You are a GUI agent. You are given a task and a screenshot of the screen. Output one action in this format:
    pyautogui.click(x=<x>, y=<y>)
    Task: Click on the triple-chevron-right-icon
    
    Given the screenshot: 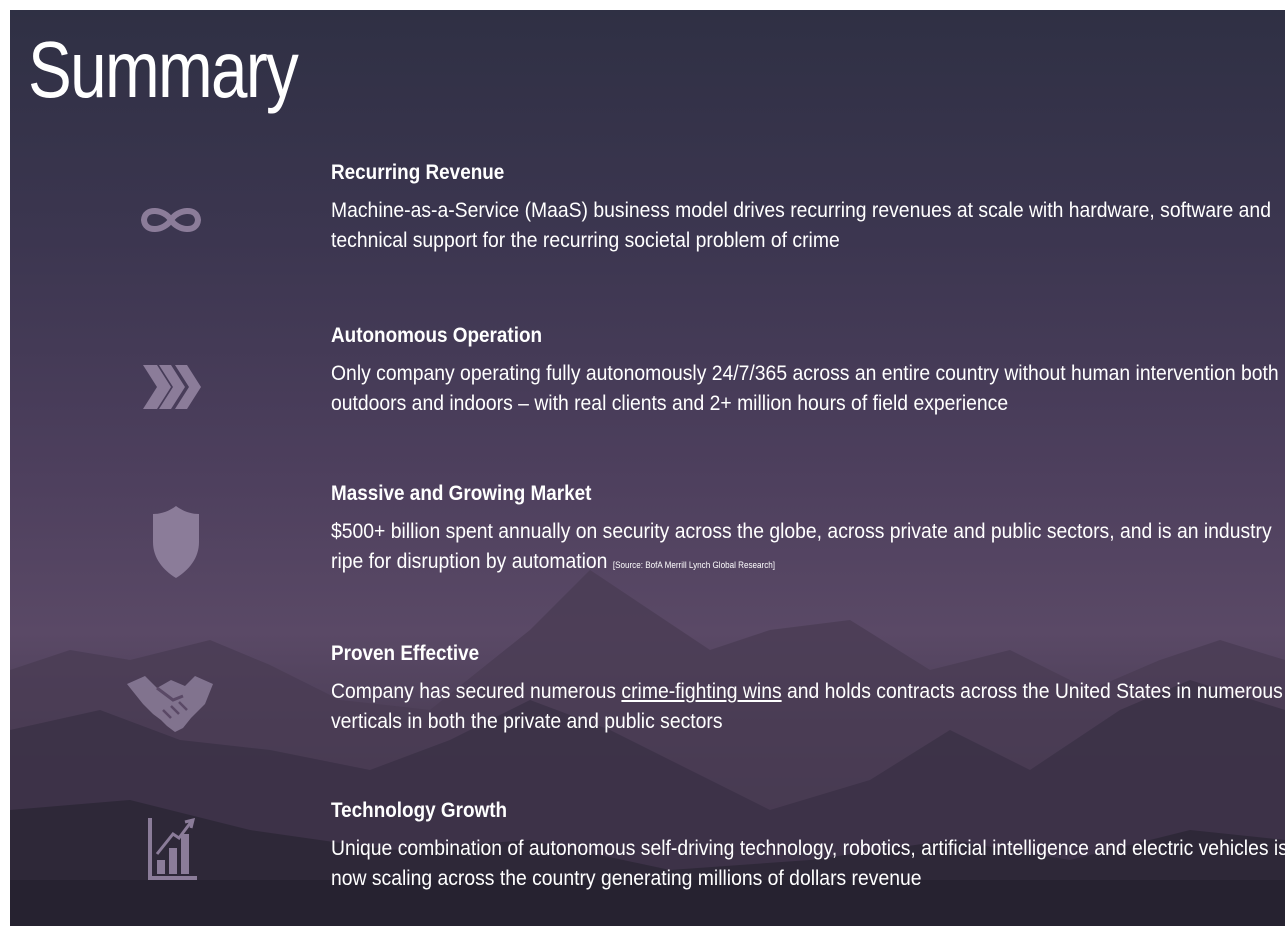 What is the action you would take?
    pyautogui.click(x=173, y=387)
    